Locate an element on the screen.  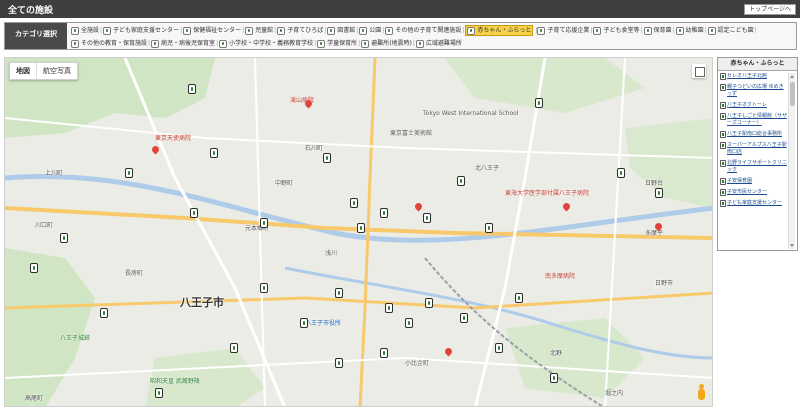
category-support-company: | 子育て応援企業 | is located at coordinates (563, 30).